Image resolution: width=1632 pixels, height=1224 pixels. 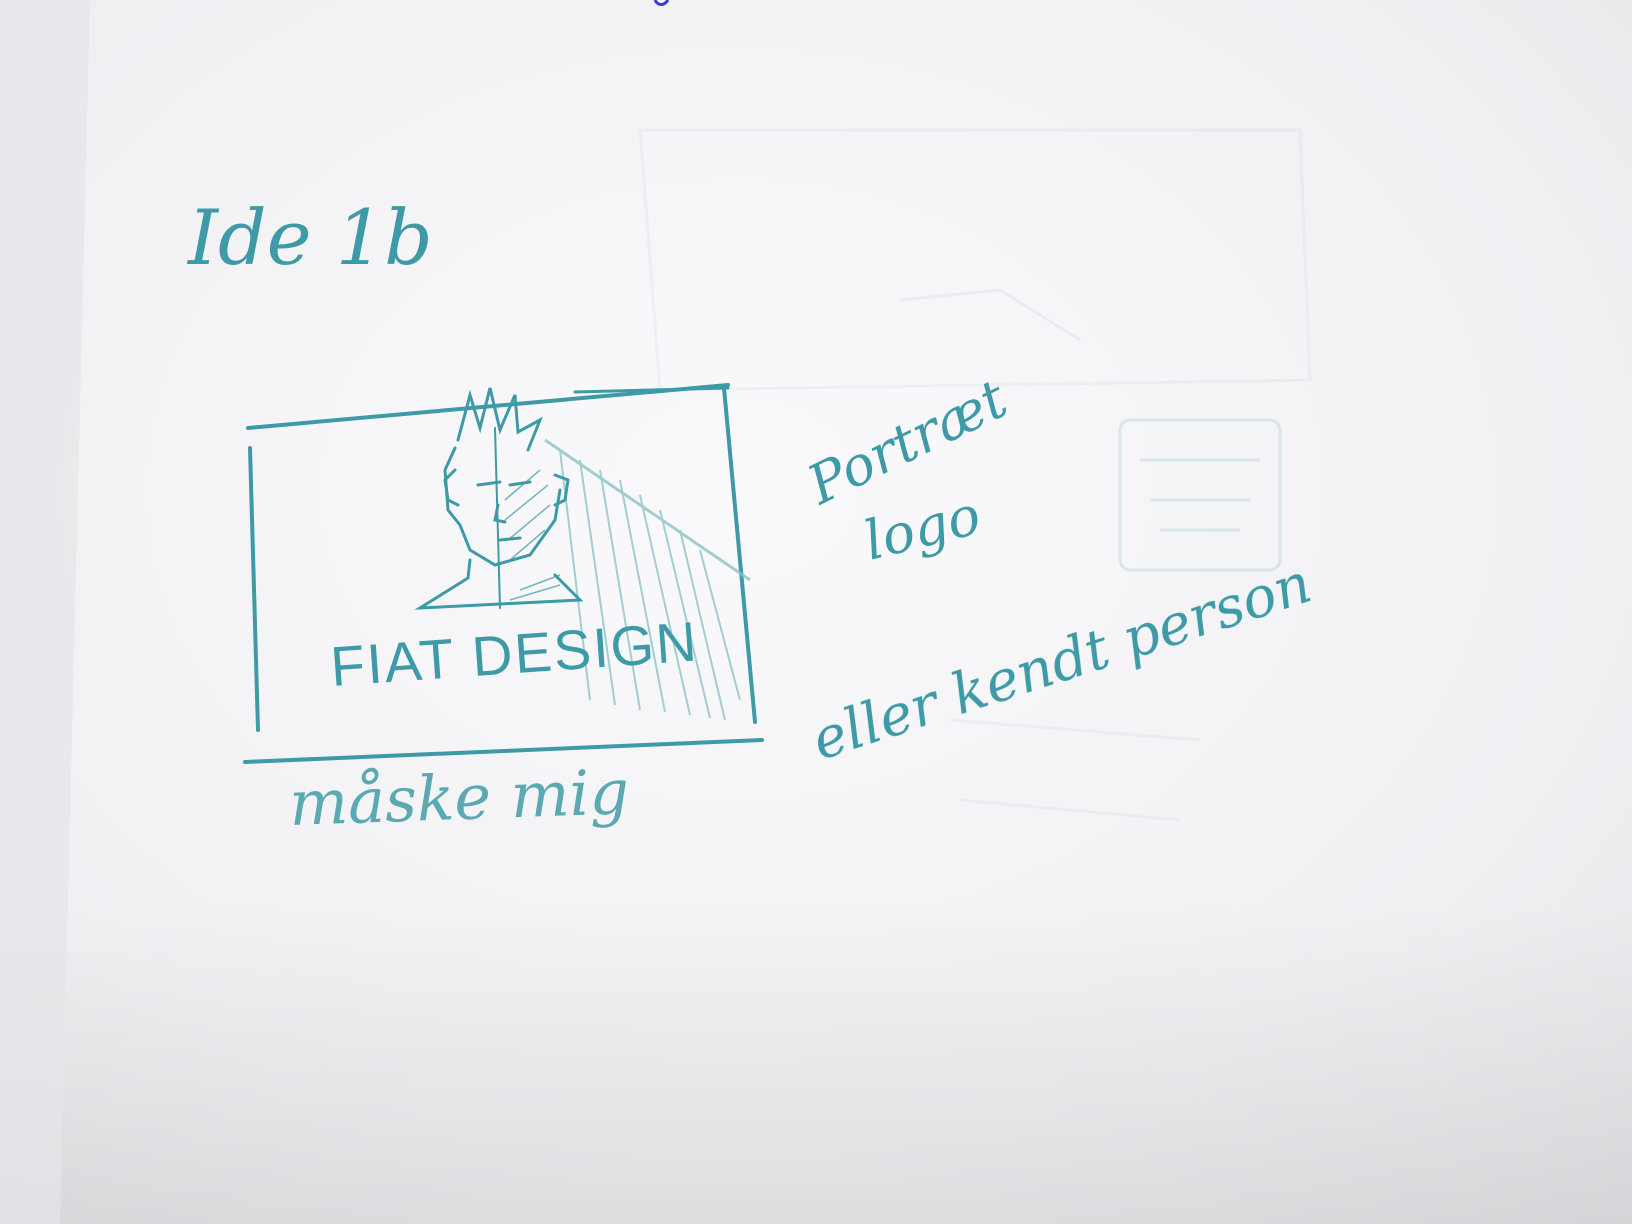 I want to click on note-maybe-me: måske mig, so click(x=459, y=797).